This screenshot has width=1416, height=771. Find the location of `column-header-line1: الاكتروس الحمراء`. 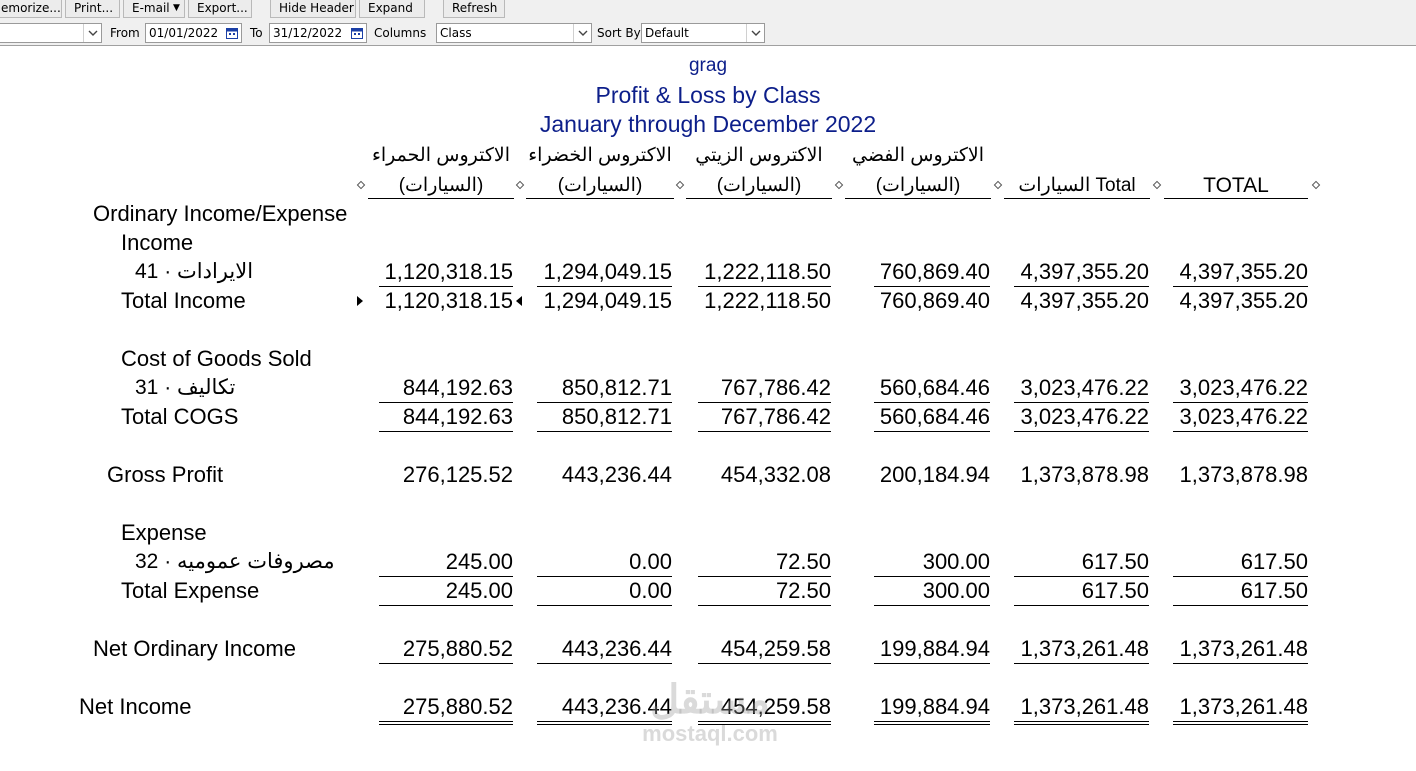

column-header-line1: الاكتروس الحمراء is located at coordinates (441, 155).